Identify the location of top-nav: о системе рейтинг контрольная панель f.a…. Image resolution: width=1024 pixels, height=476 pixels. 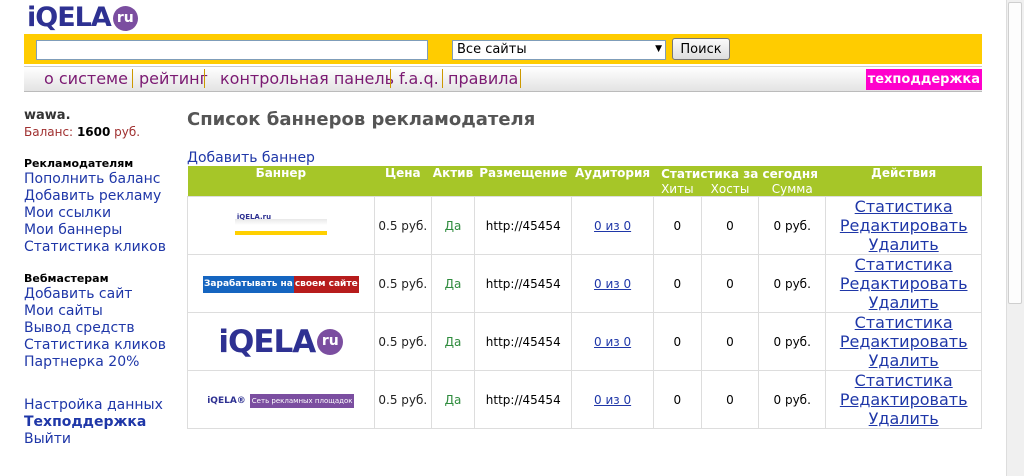
(503, 79).